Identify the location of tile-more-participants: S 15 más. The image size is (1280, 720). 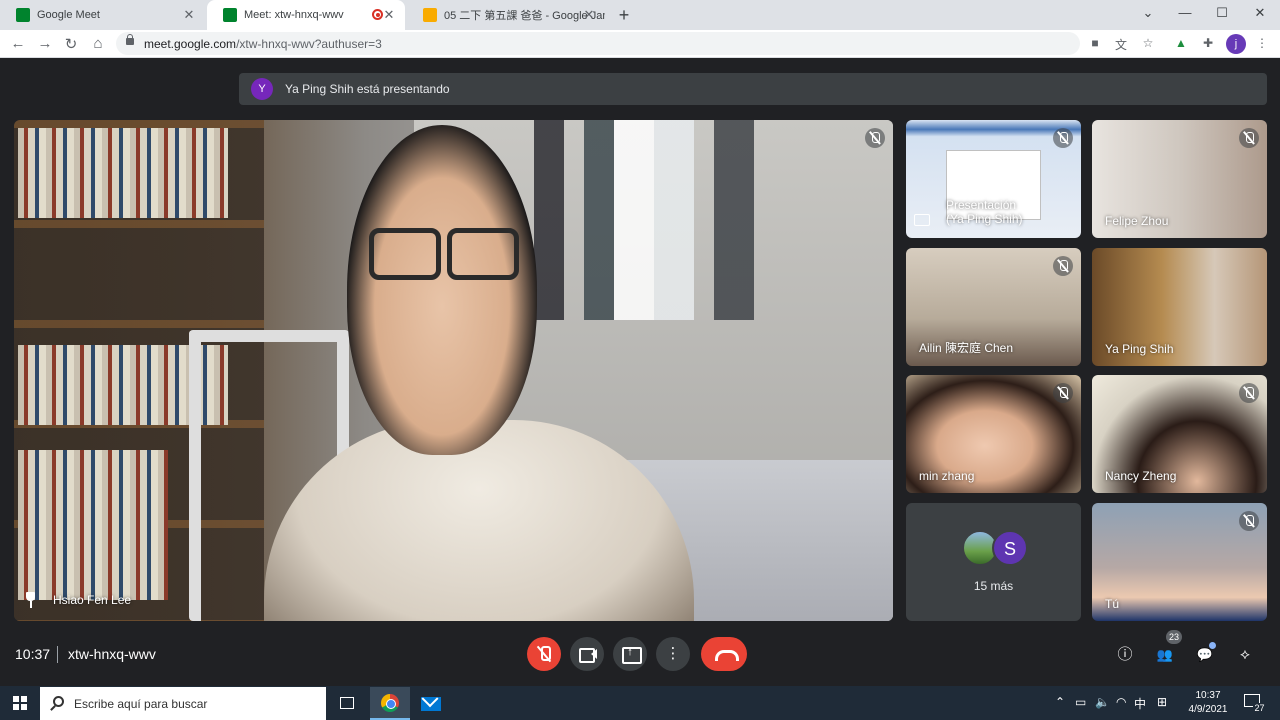
(993, 562).